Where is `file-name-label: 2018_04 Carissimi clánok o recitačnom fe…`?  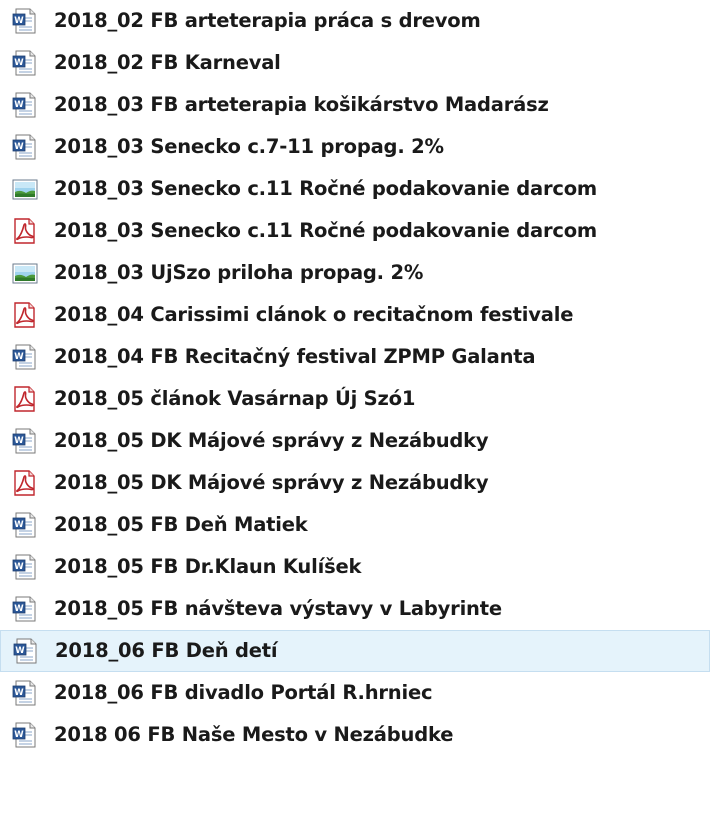
file-name-label: 2018_04 Carissimi clánok o recitačnom fe… is located at coordinates (314, 314).